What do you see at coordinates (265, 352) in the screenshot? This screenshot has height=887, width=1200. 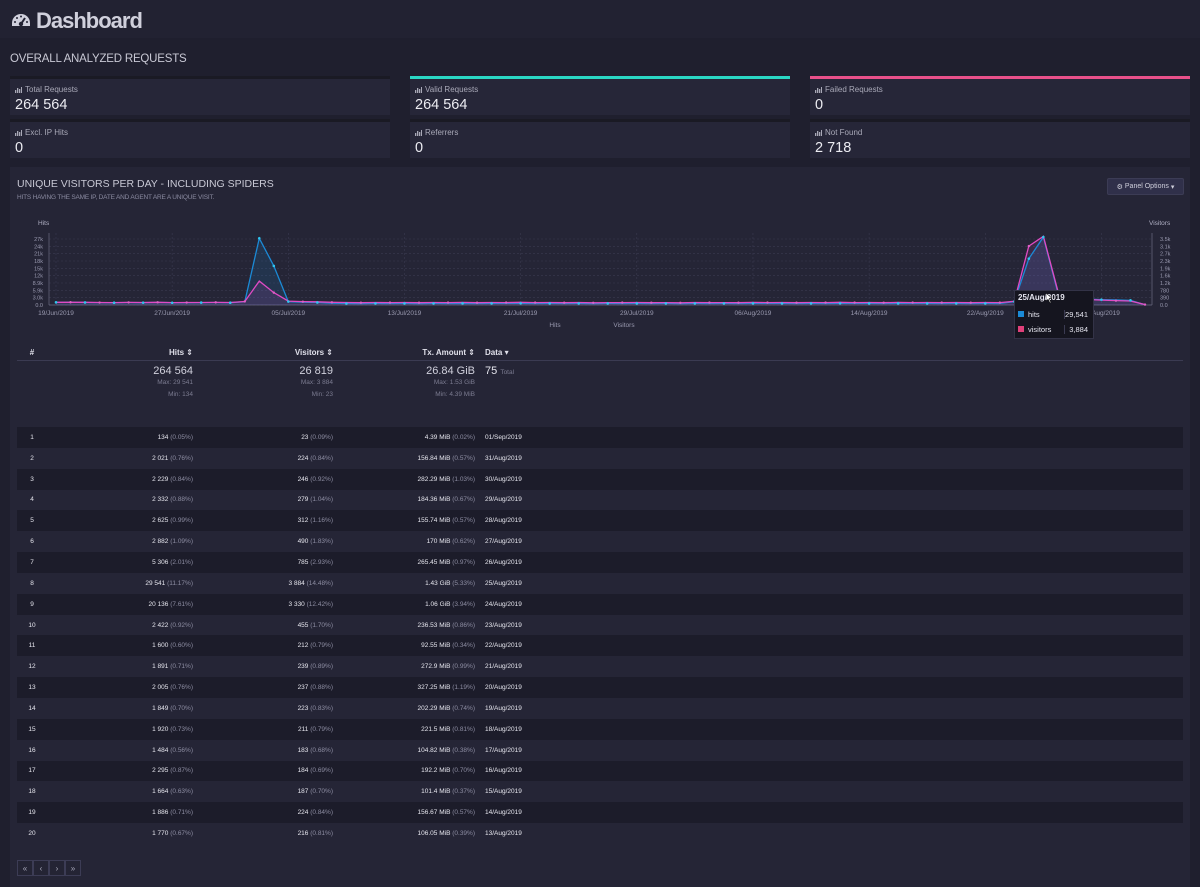 I see `col-header-visitors: Visitors ⇕` at bounding box center [265, 352].